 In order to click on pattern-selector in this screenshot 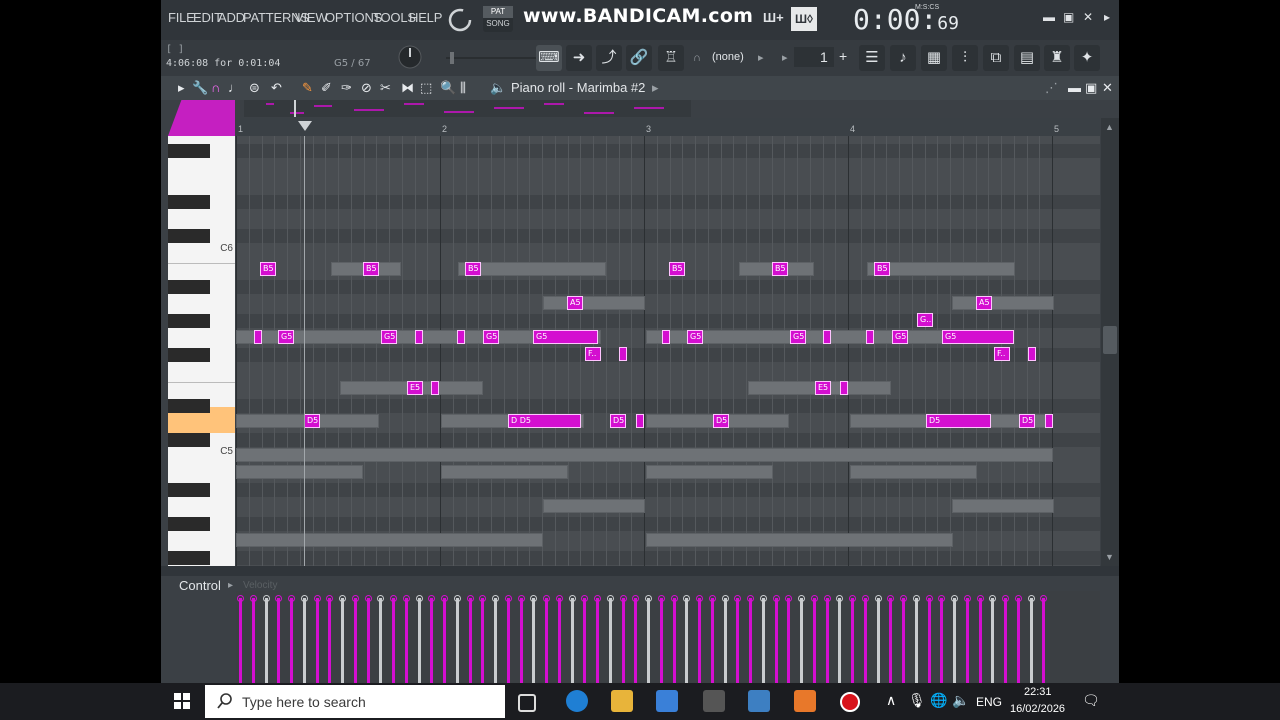, I will do `click(814, 57)`.